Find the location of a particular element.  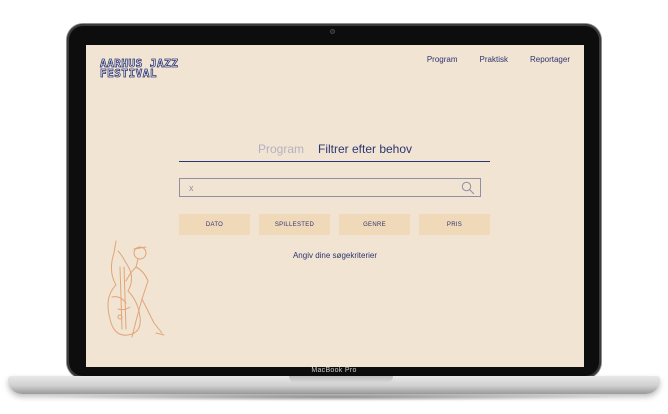

main-nav: Program Praktisk Reportager is located at coordinates (498, 59).